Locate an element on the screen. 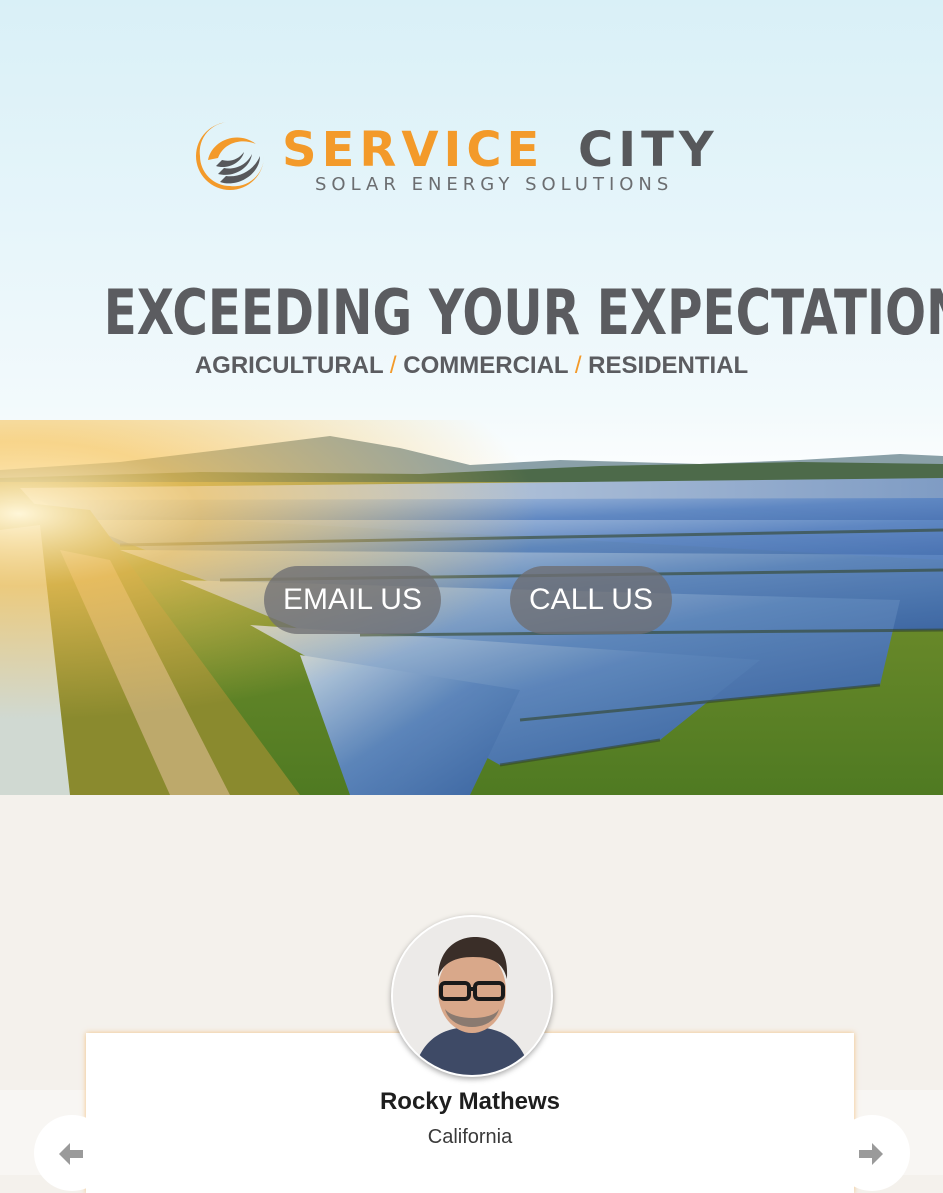 This screenshot has width=943, height=1193. brand-name-service: SERVICE is located at coordinates (413, 150).